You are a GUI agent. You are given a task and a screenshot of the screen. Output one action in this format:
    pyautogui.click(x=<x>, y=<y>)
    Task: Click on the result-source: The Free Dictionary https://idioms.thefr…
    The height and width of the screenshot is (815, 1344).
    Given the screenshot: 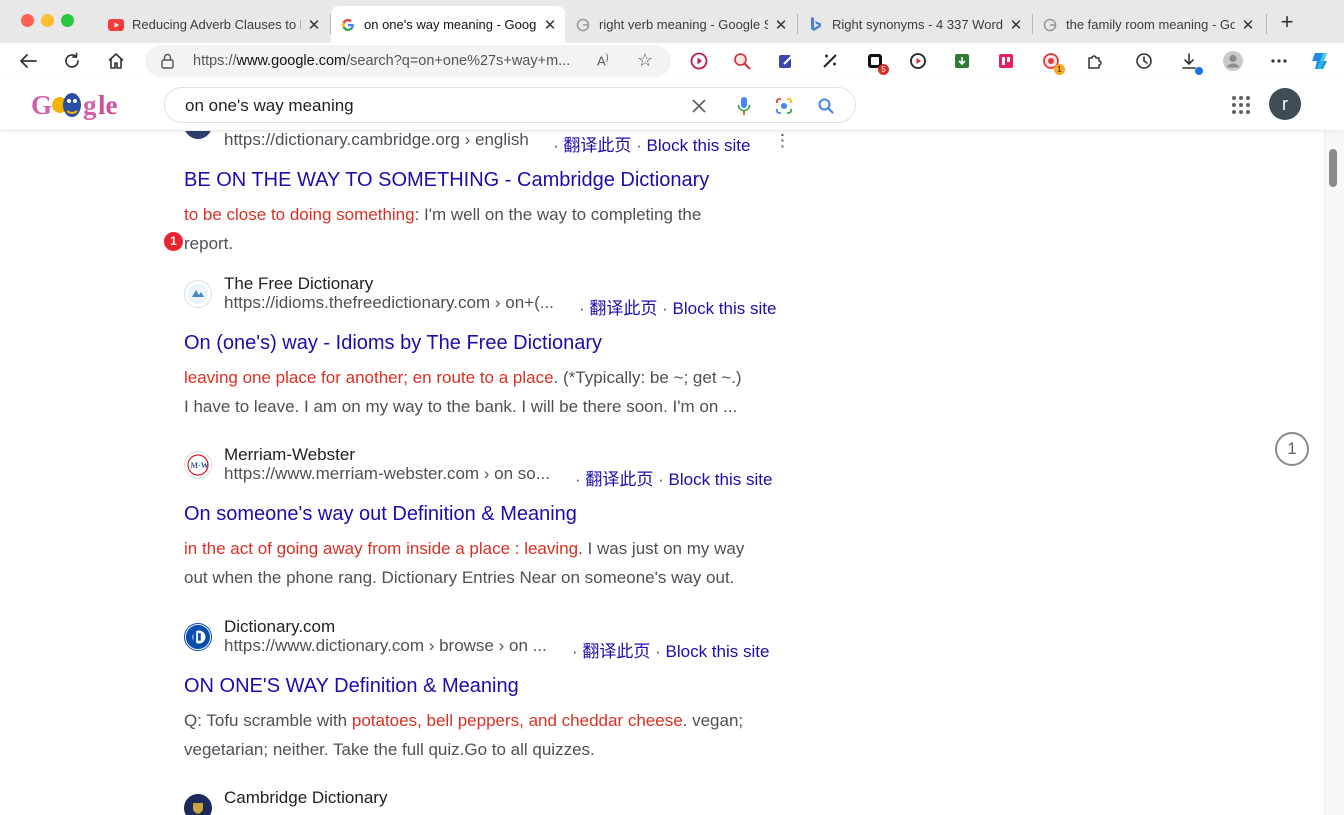 What is the action you would take?
    pyautogui.click(x=489, y=296)
    